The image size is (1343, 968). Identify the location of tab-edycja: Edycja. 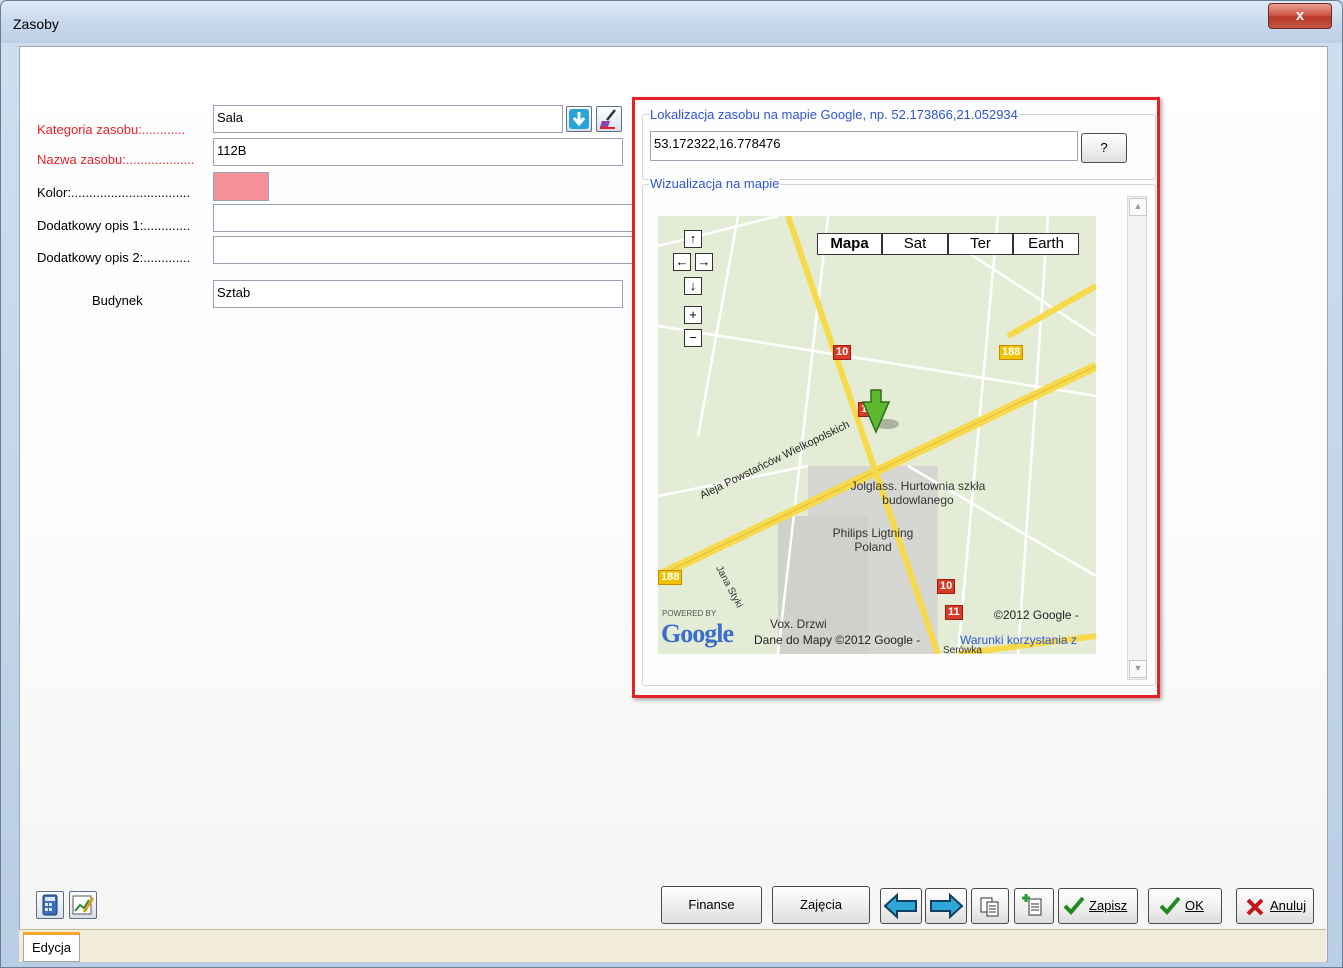
(52, 947).